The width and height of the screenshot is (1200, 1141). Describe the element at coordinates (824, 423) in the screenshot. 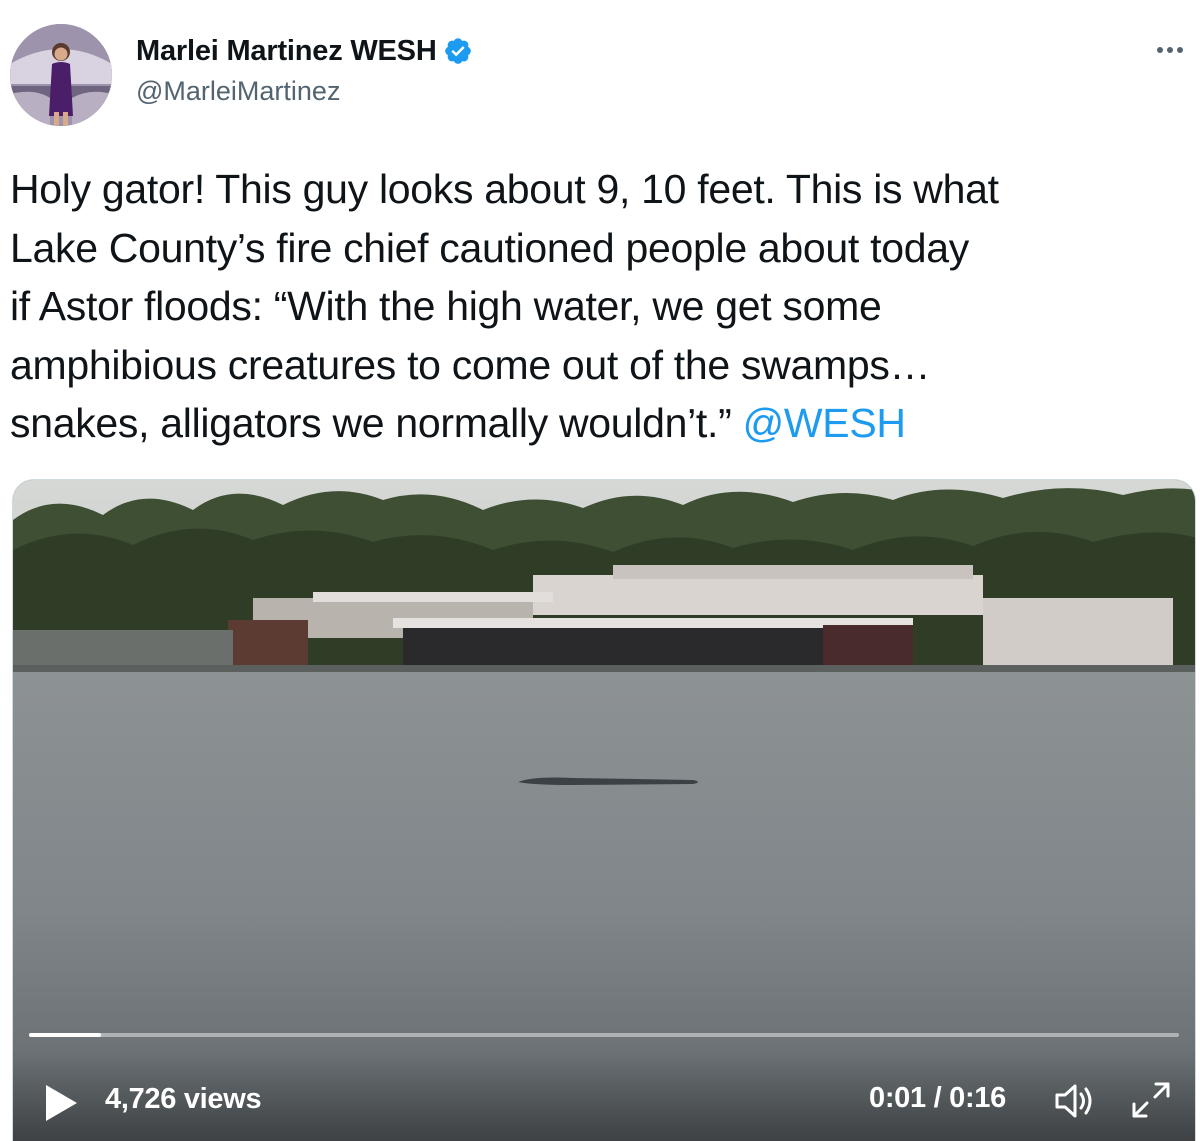

I see `mention-link: @WESH` at that location.